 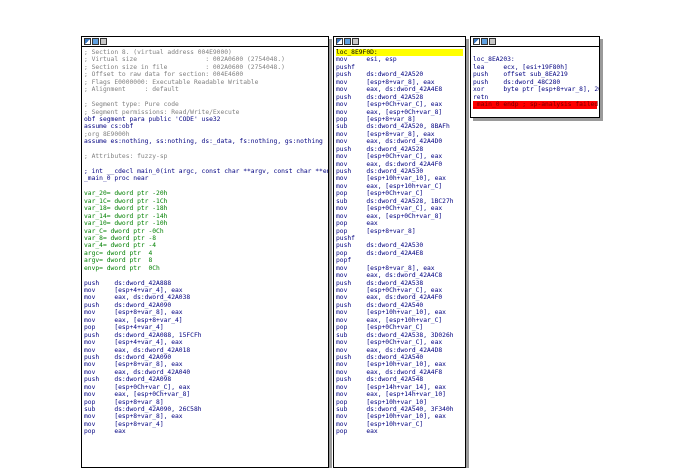 I want to click on code-line: push ds:dword_42A088, 15FCFh, so click(x=205, y=335).